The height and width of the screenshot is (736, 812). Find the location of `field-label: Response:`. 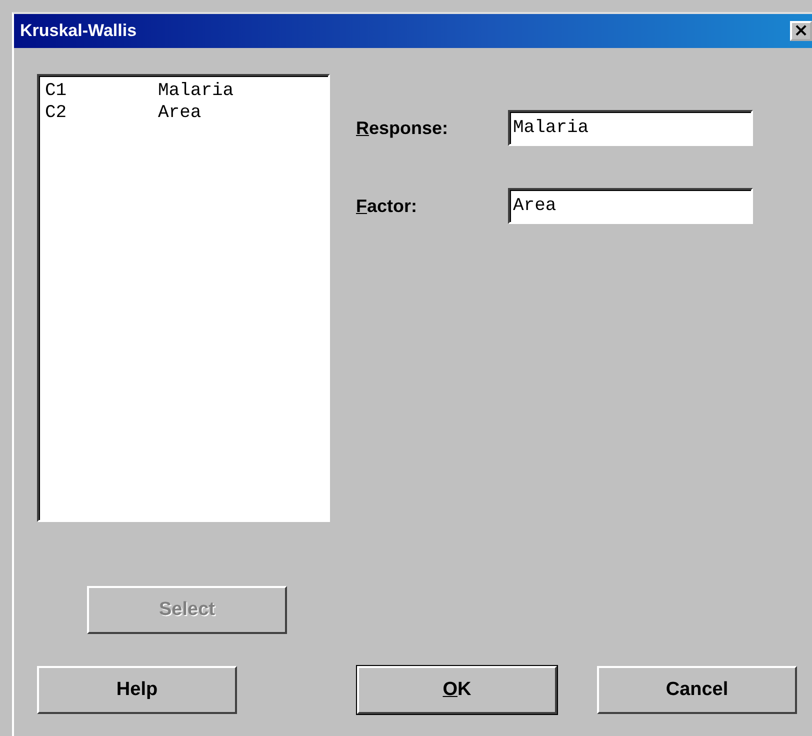

field-label: Response: is located at coordinates (403, 128).